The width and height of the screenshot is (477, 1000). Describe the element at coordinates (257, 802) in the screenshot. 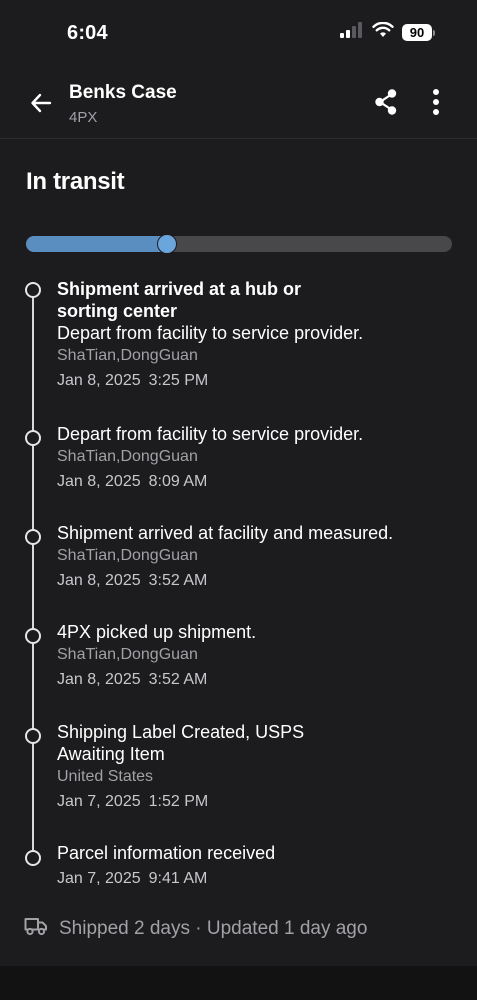

I see `event-timestamp: Jan 7, 2025 1:52 PM` at that location.